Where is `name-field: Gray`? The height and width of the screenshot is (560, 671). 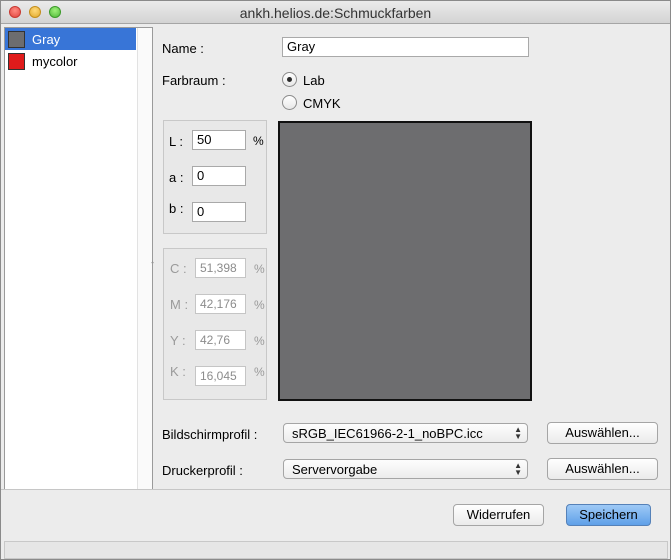 name-field: Gray is located at coordinates (405, 47).